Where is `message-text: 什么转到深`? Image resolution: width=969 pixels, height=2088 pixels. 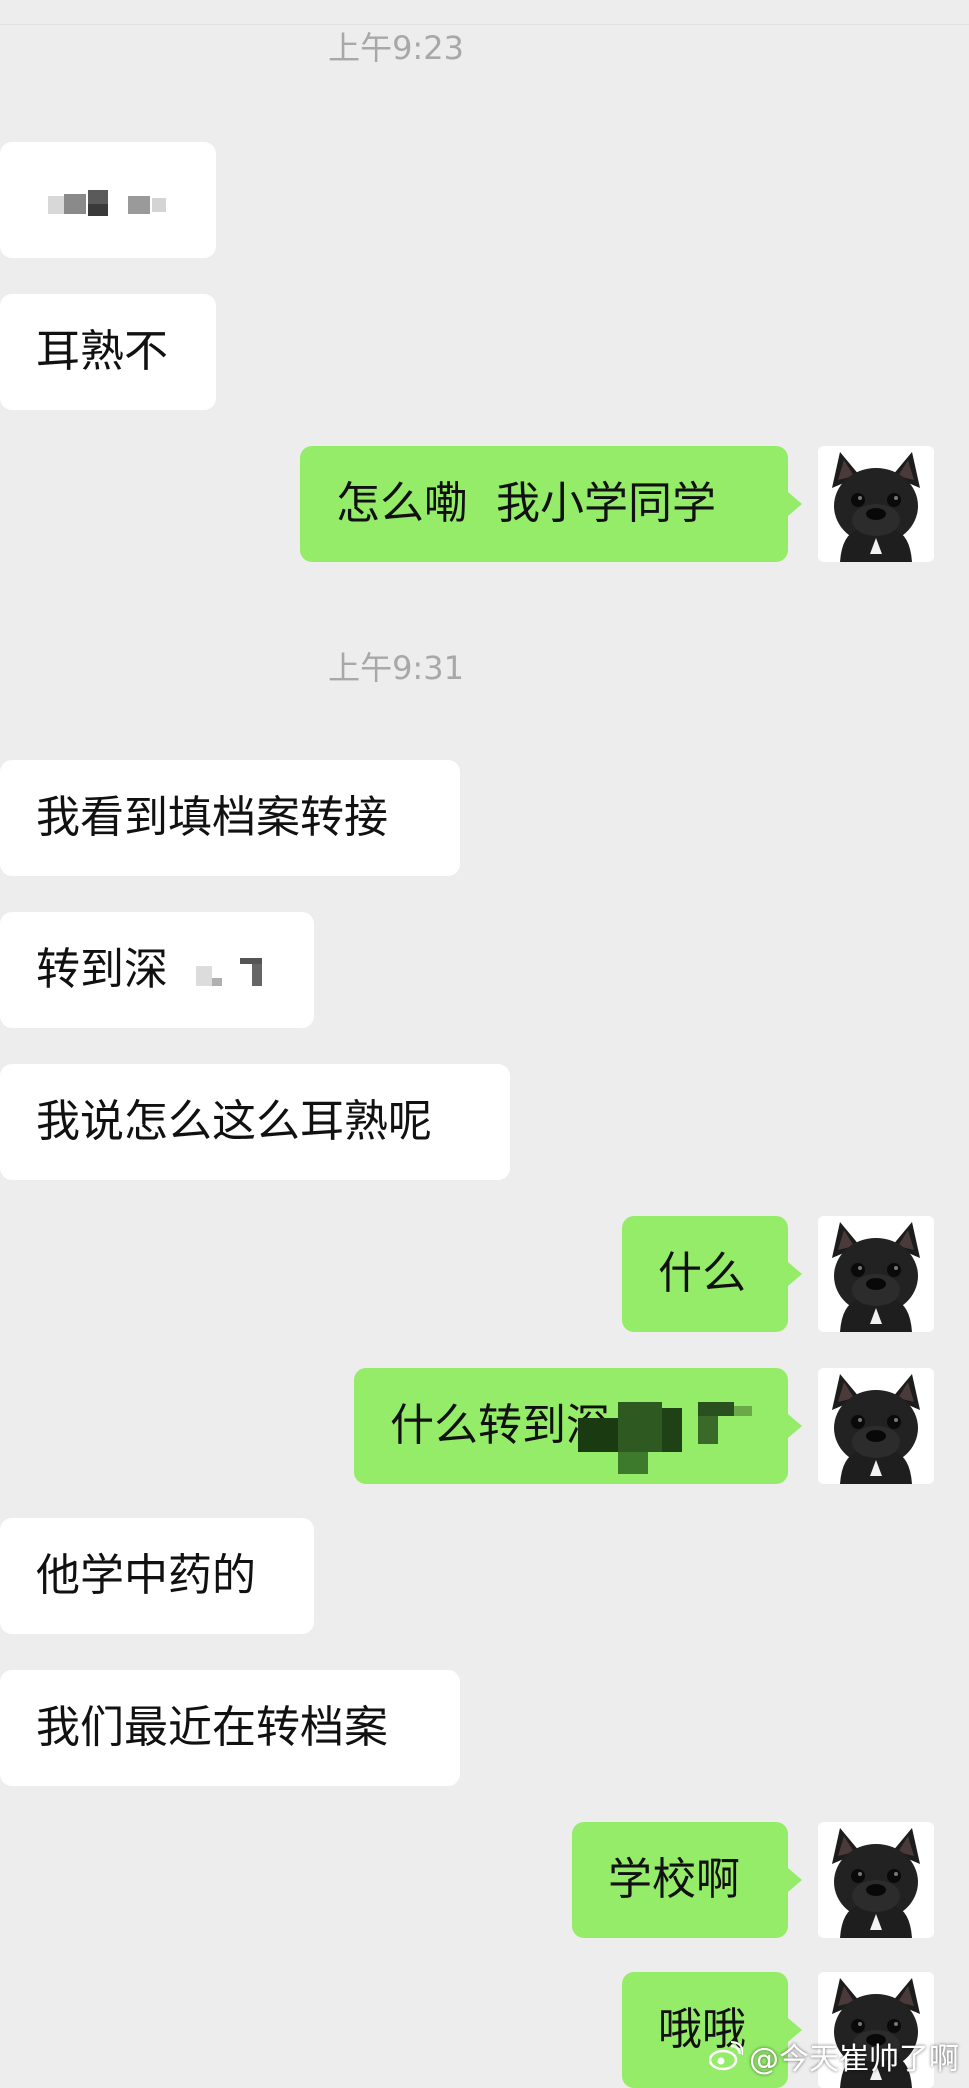 message-text: 什么转到深 is located at coordinates (500, 1425).